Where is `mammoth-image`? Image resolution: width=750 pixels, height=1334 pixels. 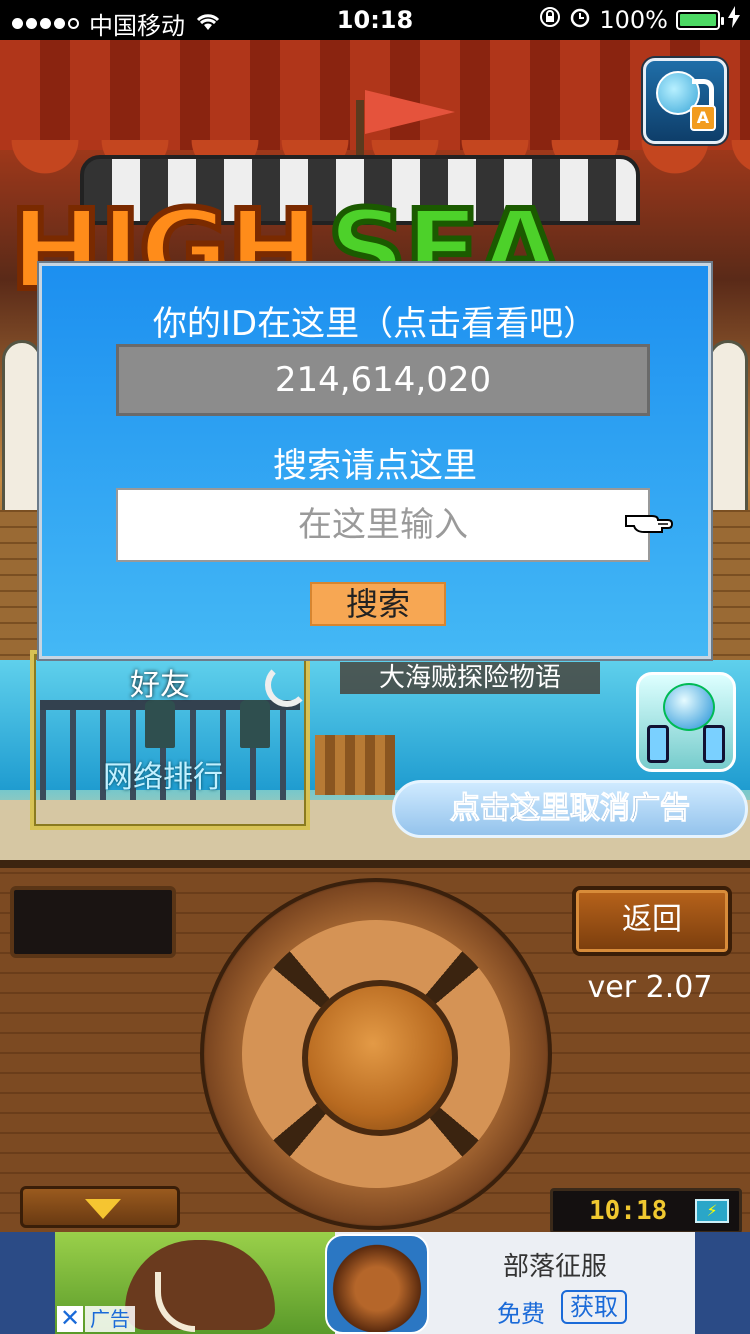
mammoth-image is located at coordinates (200, 1285).